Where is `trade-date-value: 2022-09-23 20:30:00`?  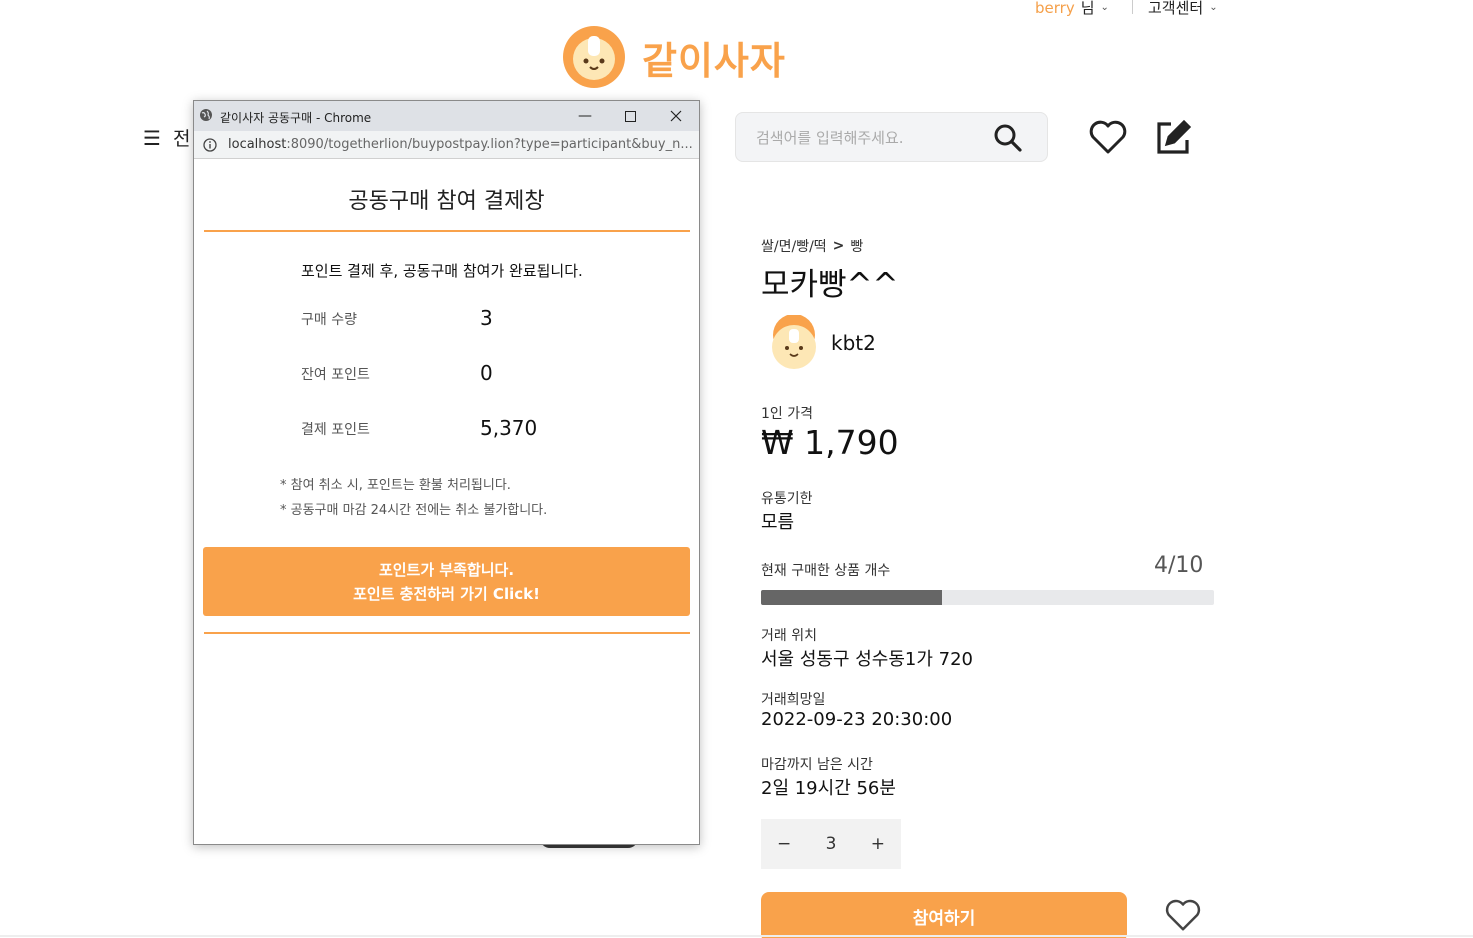
trade-date-value: 2022-09-23 20:30:00 is located at coordinates (857, 719).